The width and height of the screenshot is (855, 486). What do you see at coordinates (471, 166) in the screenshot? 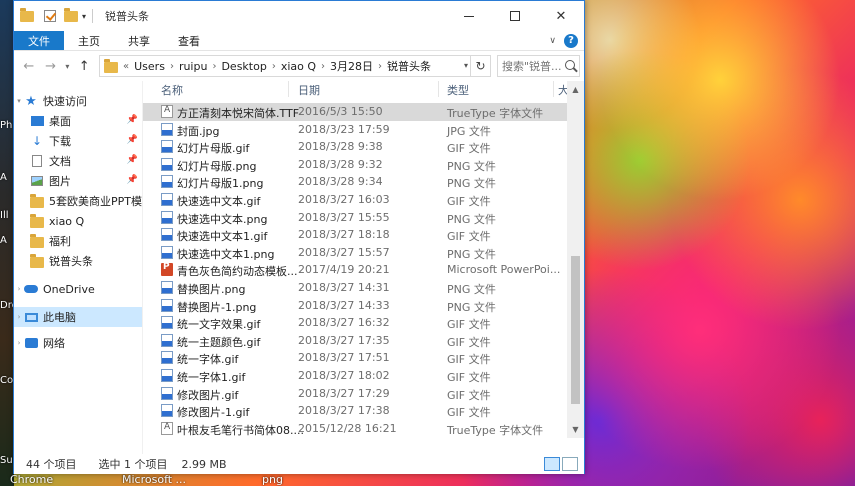
I see `file-type: PNG 文件` at bounding box center [471, 166].